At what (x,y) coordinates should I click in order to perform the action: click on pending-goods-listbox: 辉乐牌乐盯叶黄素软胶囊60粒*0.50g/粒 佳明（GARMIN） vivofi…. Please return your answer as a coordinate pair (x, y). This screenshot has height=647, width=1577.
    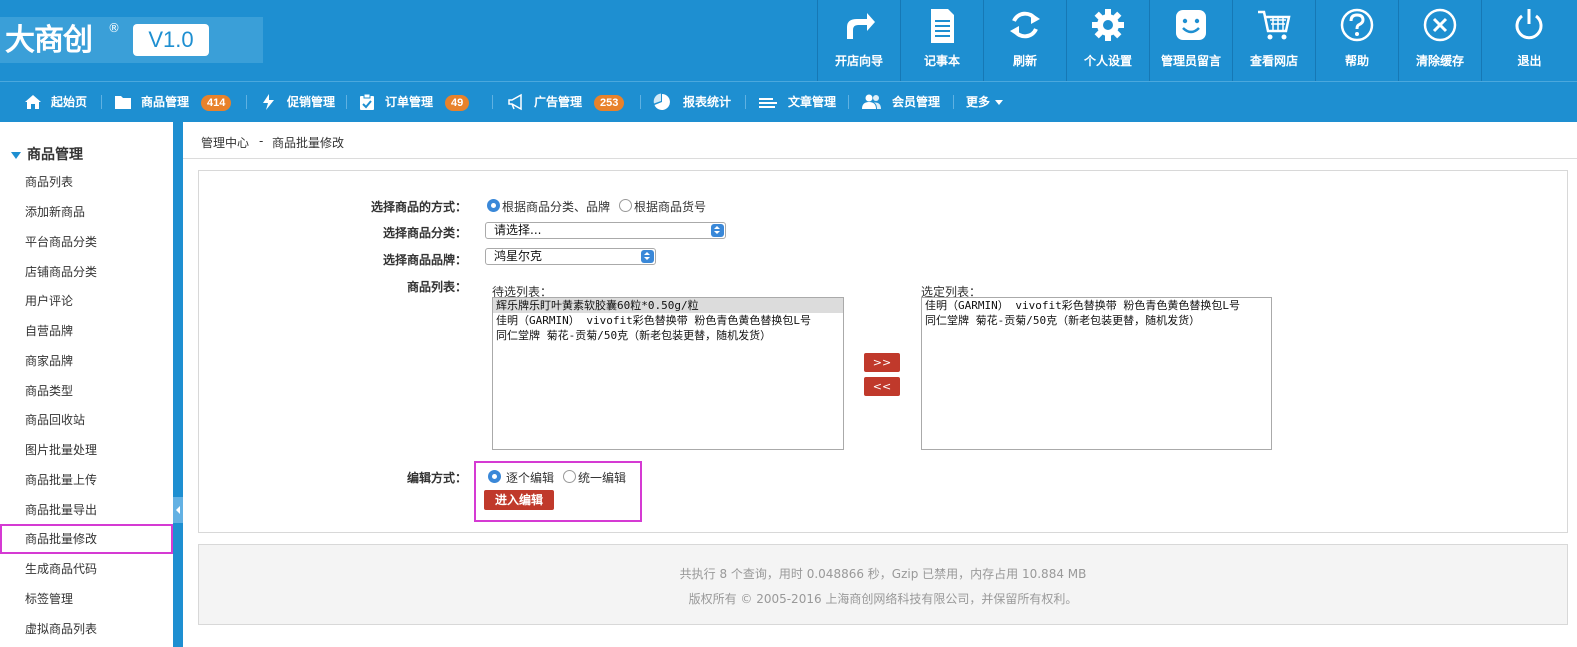
    Looking at the image, I should click on (668, 373).